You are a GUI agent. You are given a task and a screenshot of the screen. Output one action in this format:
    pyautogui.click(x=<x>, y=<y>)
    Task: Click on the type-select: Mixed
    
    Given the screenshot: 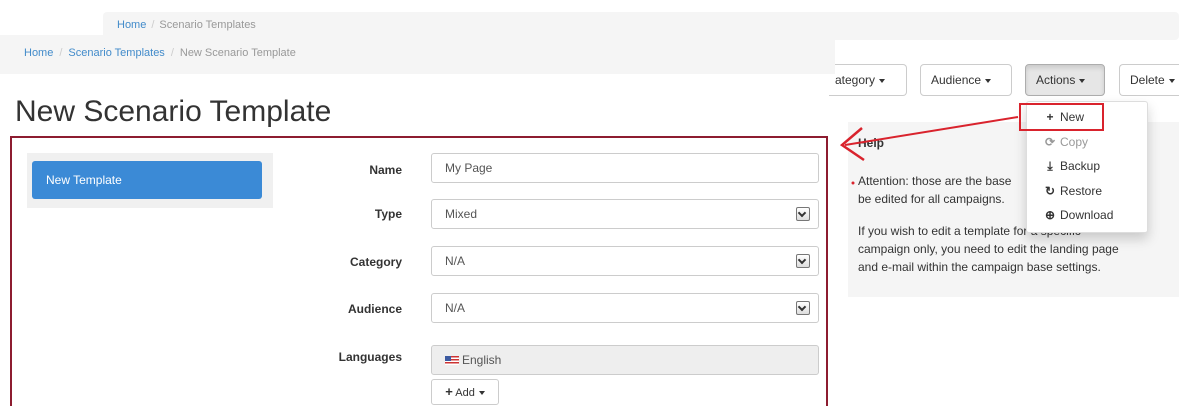 What is the action you would take?
    pyautogui.click(x=625, y=214)
    